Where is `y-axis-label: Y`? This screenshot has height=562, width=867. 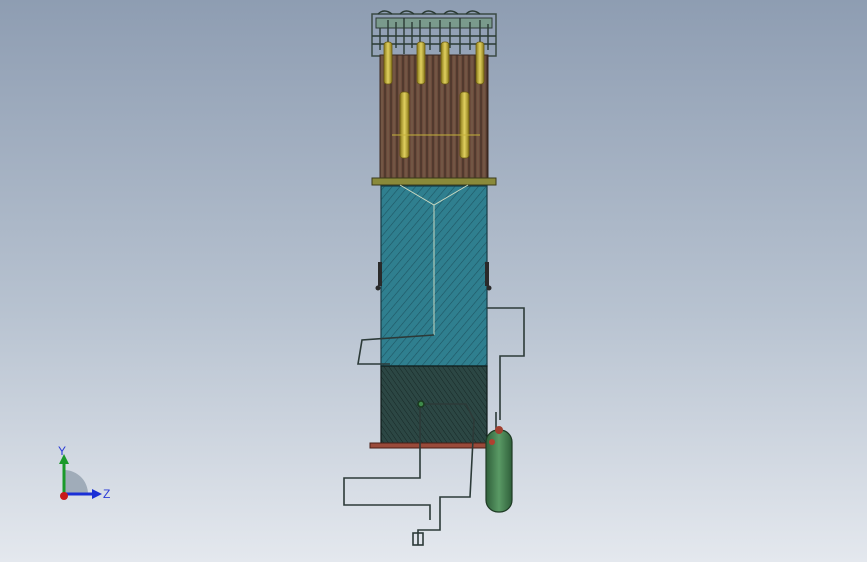
y-axis-label: Y is located at coordinates (62, 451).